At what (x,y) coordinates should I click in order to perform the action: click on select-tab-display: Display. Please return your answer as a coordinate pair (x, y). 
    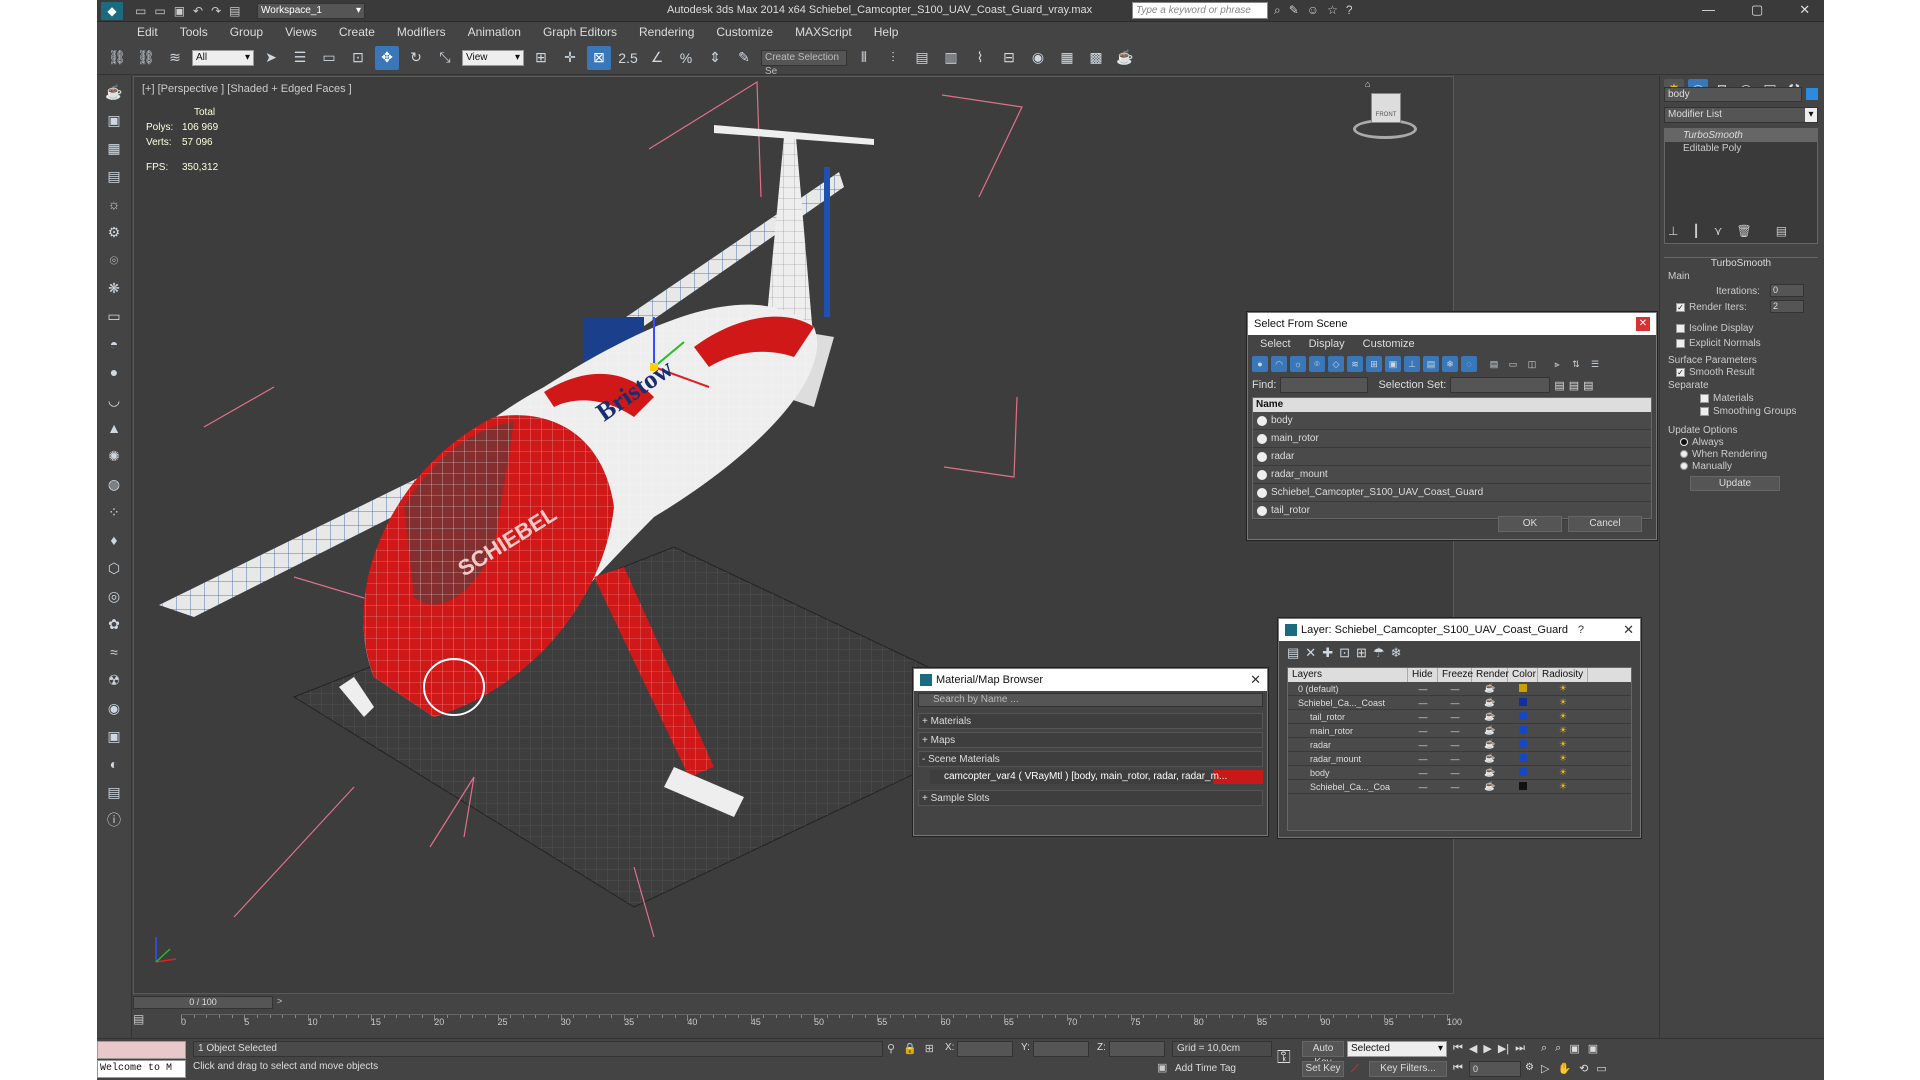
    Looking at the image, I should click on (1327, 344).